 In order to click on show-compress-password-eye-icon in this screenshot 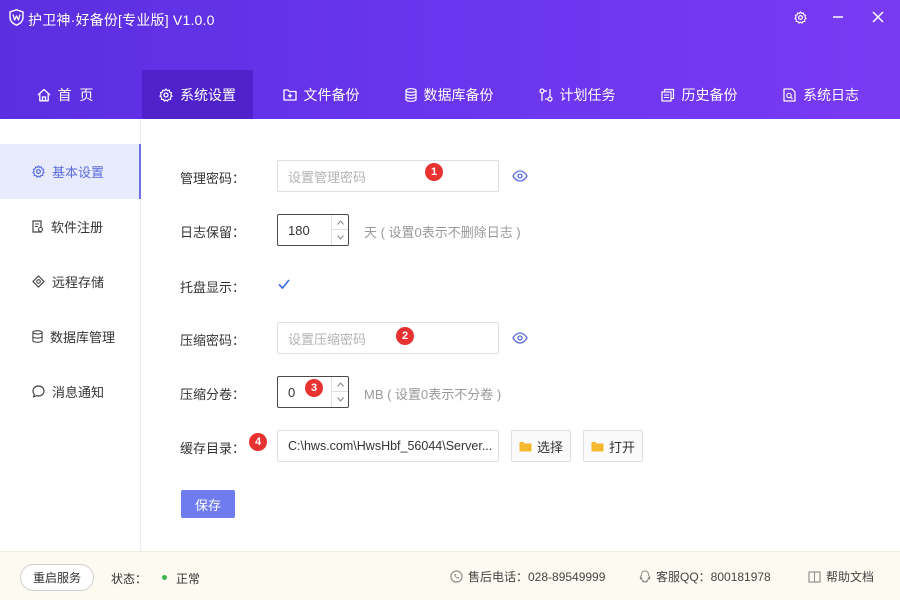, I will do `click(520, 338)`.